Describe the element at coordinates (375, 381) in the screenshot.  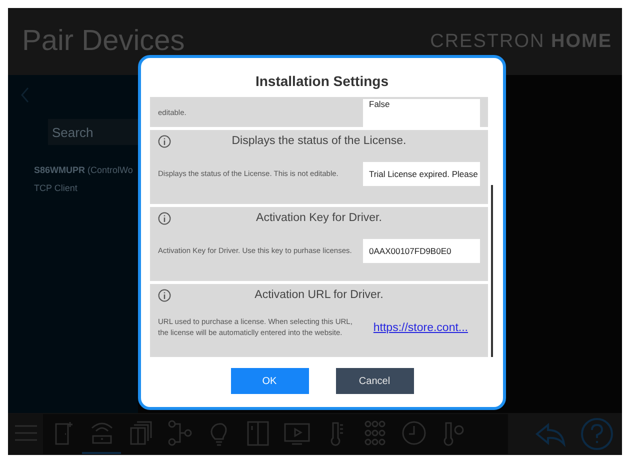
I see `cancel-button: Cancel` at that location.